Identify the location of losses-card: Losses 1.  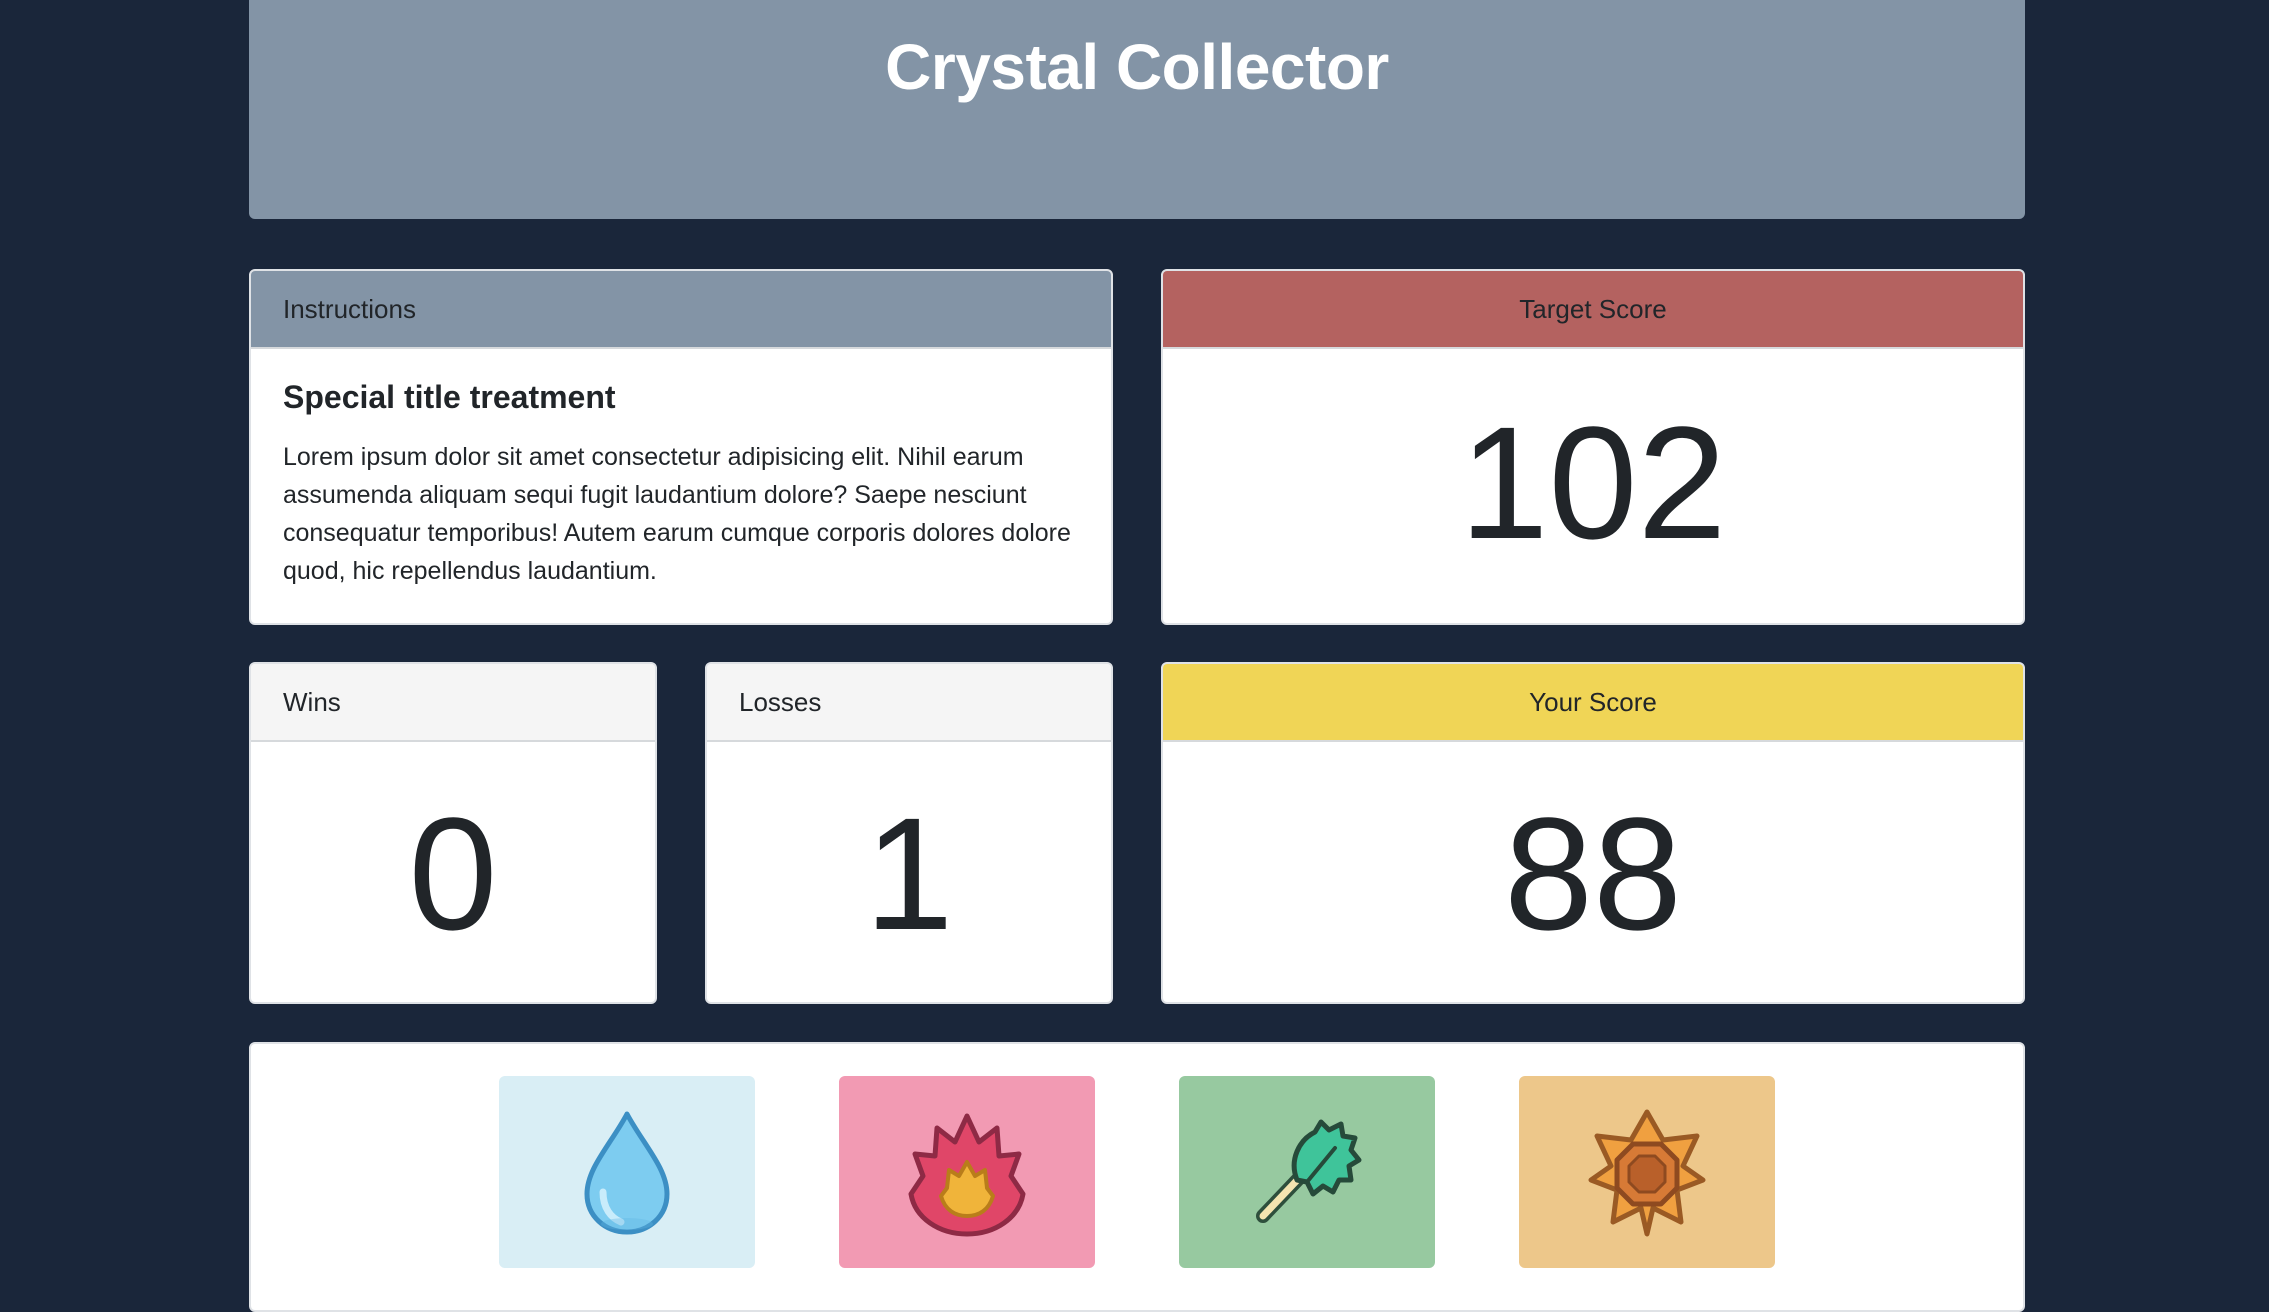
(909, 833).